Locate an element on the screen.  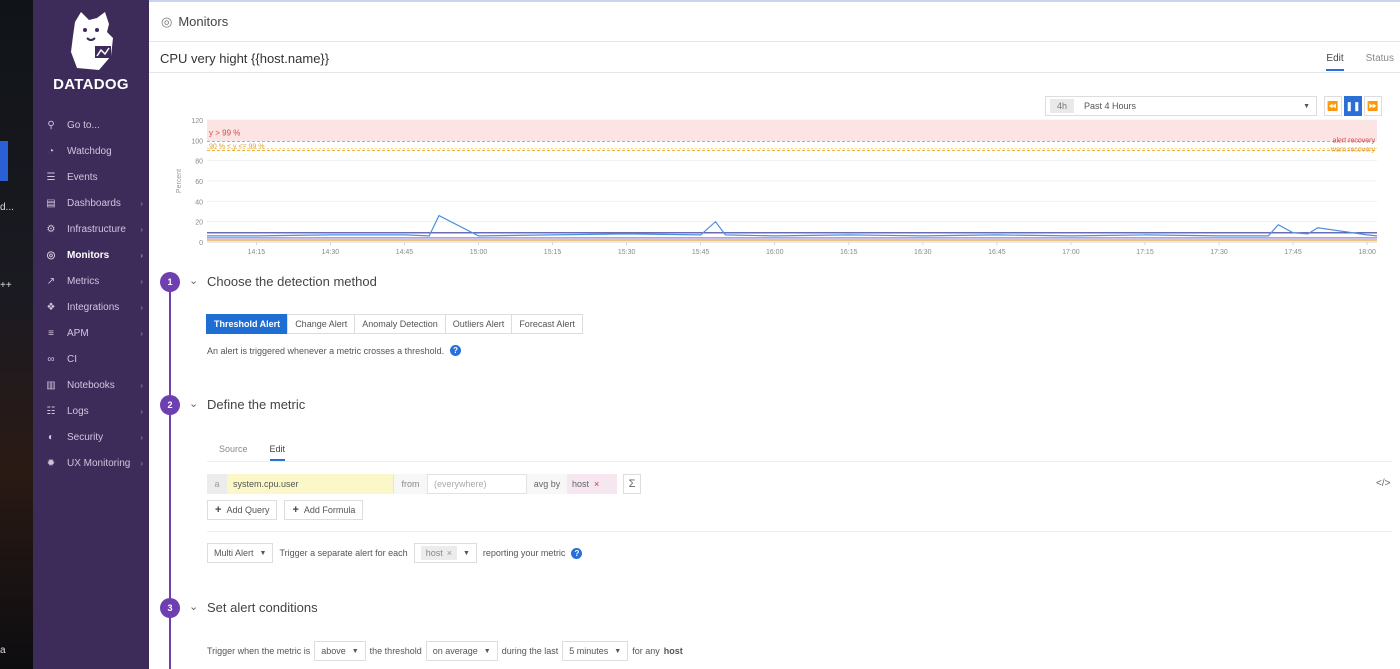
sidebar-item-apm: ≡ APM › is located at coordinates (91, 333).